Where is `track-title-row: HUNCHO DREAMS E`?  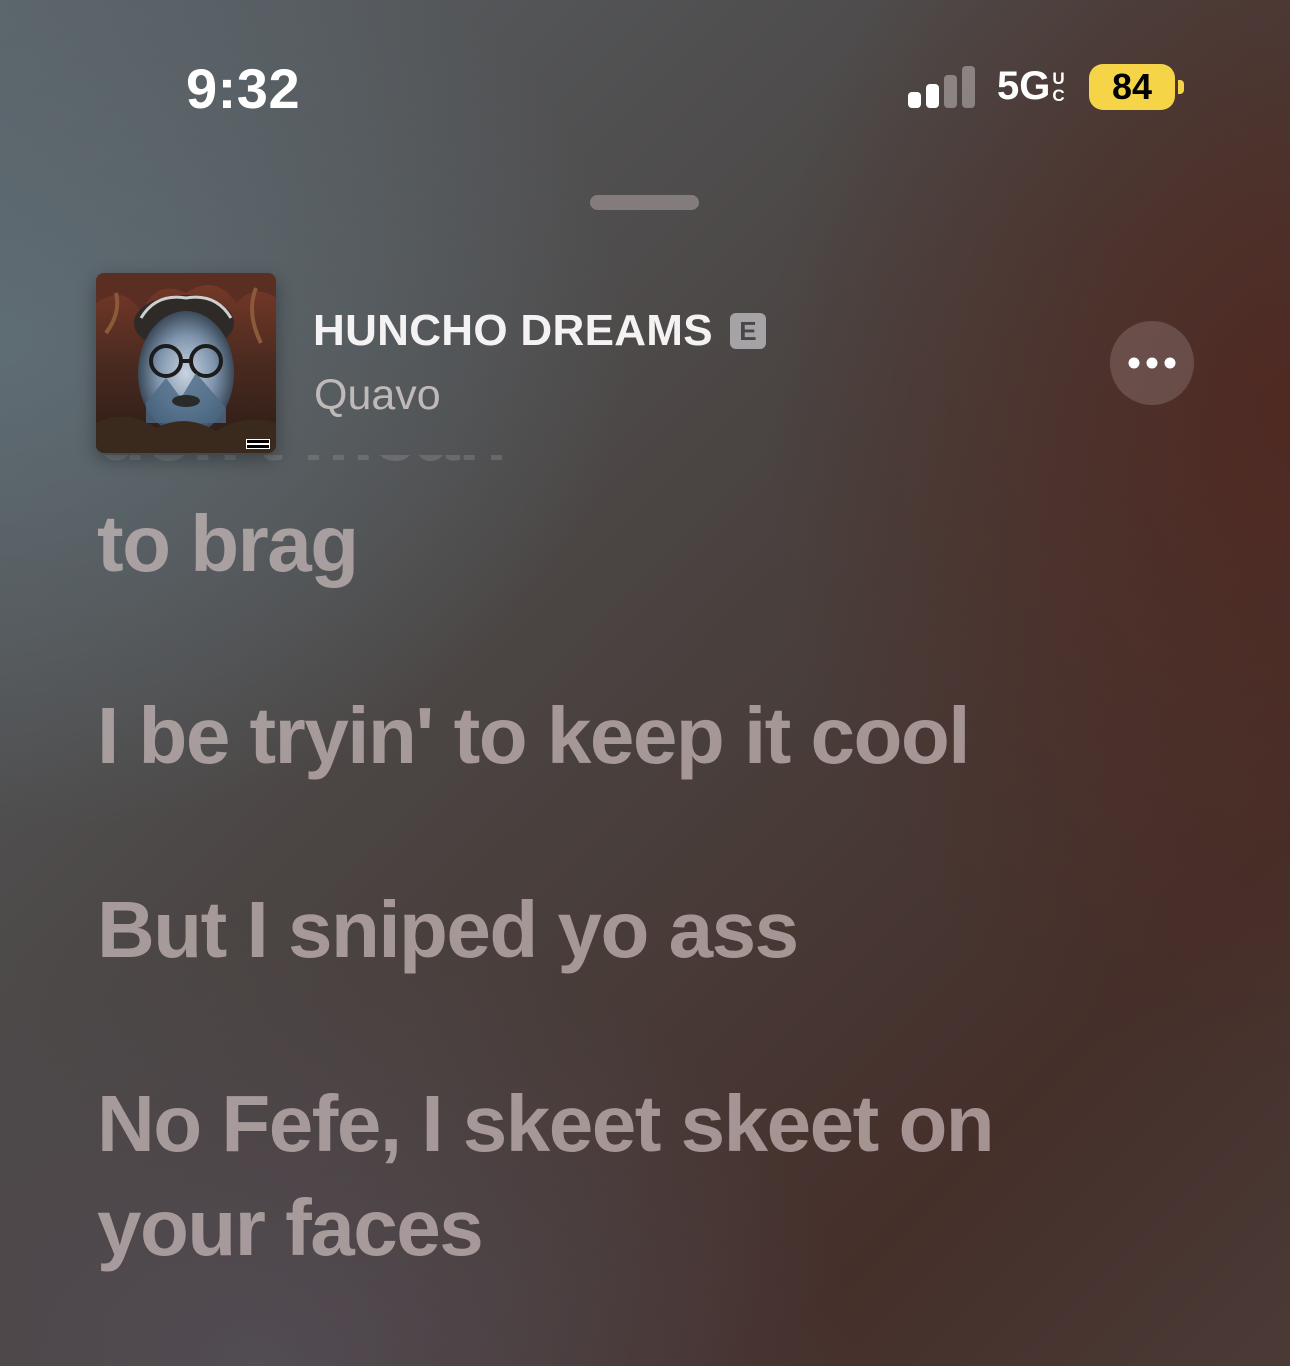 track-title-row: HUNCHO DREAMS E is located at coordinates (539, 331).